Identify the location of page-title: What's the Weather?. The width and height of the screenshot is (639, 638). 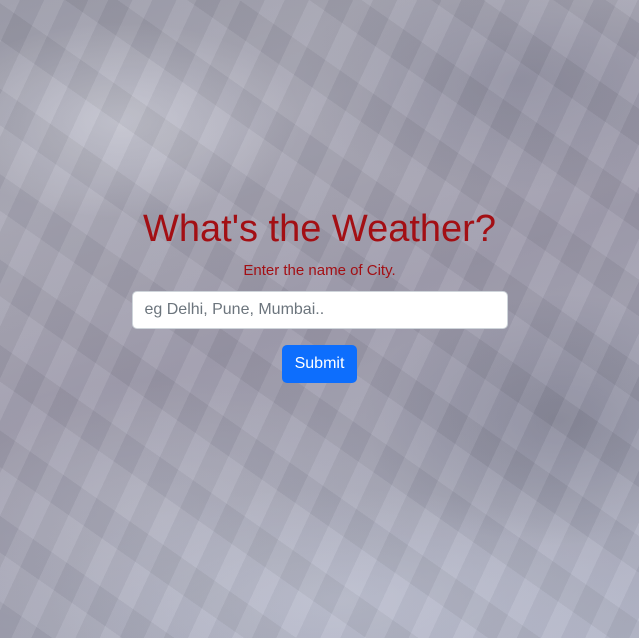
(319, 229).